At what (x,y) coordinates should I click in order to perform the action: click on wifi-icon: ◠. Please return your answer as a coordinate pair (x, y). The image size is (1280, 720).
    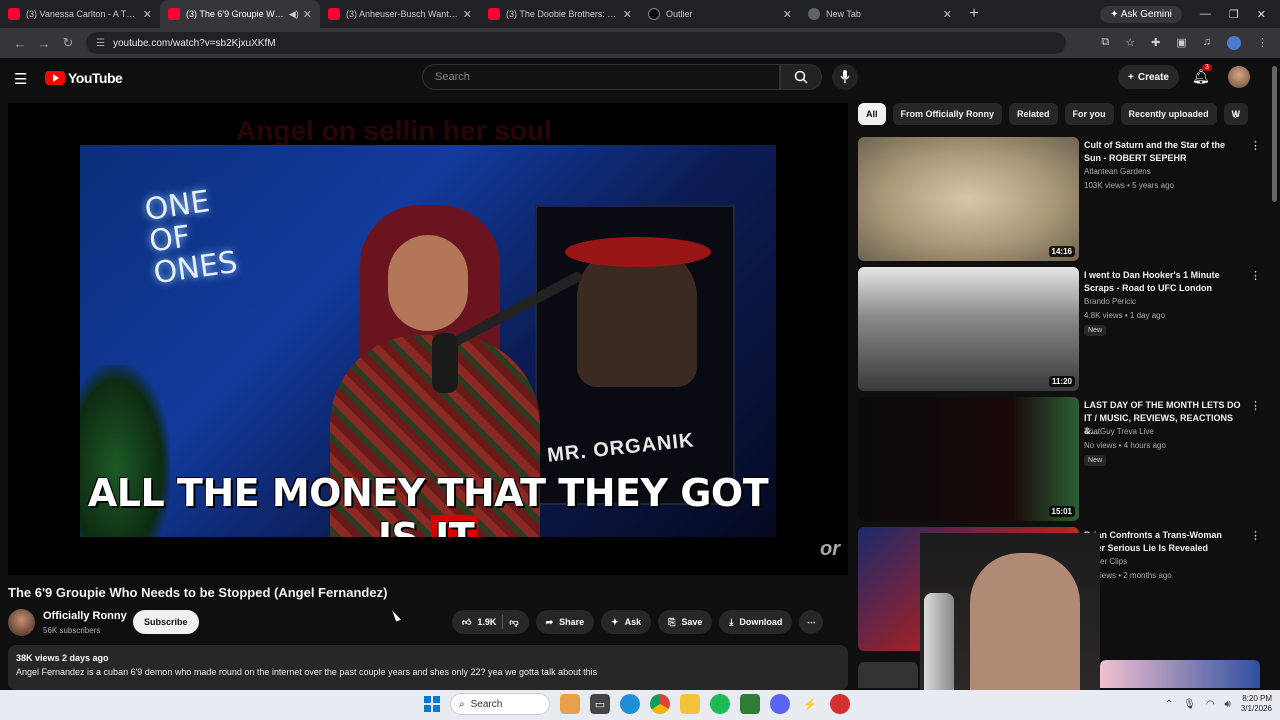
    Looking at the image, I should click on (1210, 704).